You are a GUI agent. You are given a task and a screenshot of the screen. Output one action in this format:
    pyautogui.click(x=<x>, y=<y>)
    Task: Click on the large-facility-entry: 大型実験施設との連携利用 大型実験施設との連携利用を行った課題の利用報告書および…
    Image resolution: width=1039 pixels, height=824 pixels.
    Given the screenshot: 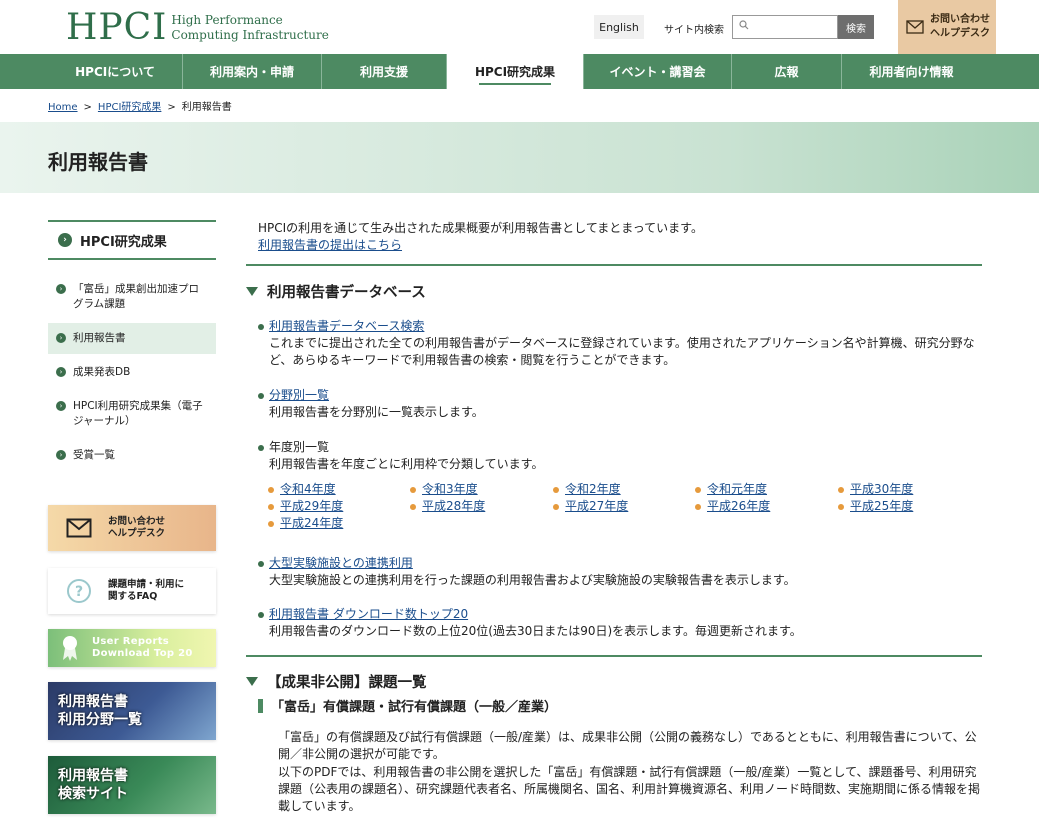 What is the action you would take?
    pyautogui.click(x=620, y=572)
    